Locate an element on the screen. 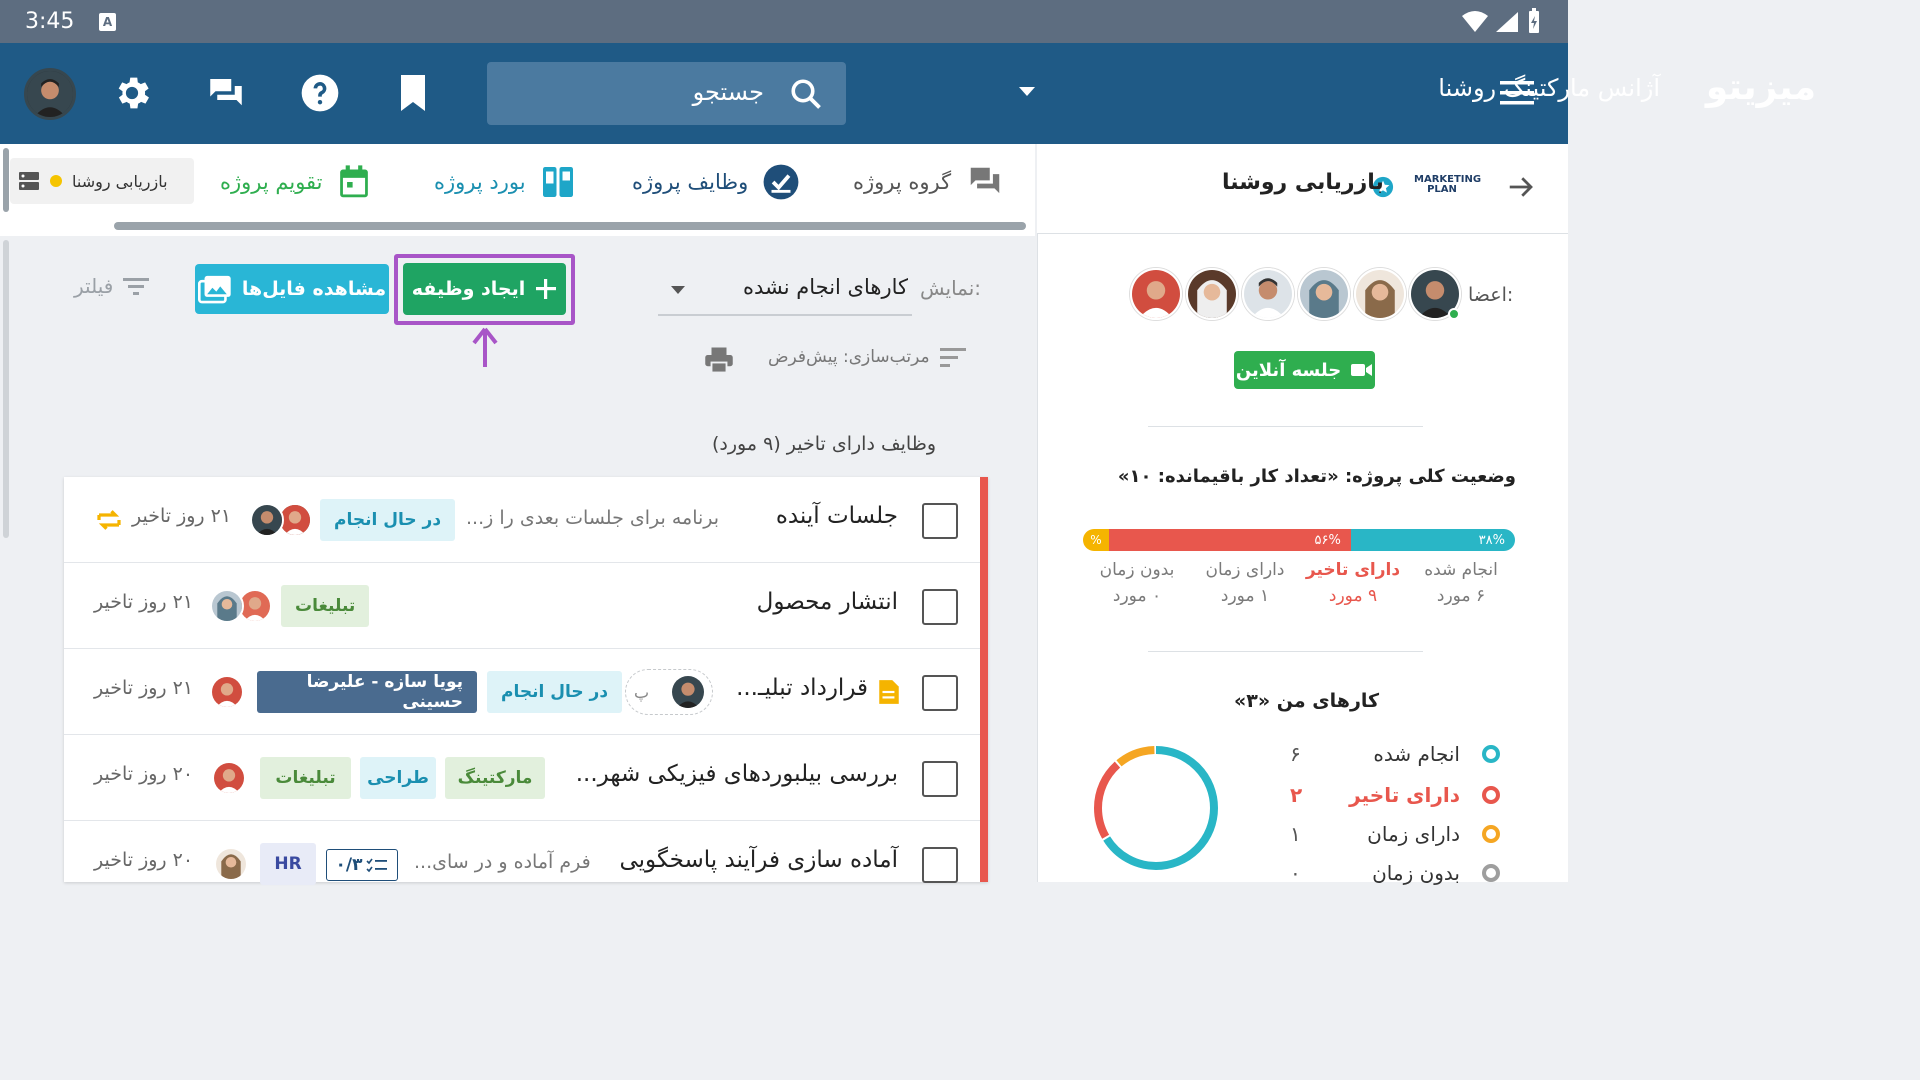 This screenshot has height=1080, width=1920. tab-group: گروه پروژه is located at coordinates (929, 182).